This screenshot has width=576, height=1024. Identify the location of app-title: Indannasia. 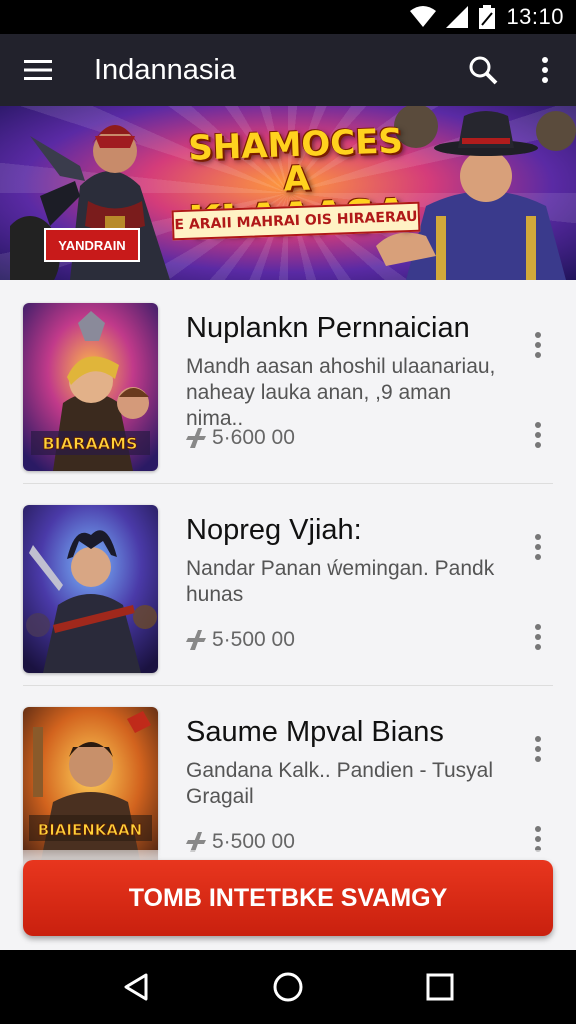
(165, 69).